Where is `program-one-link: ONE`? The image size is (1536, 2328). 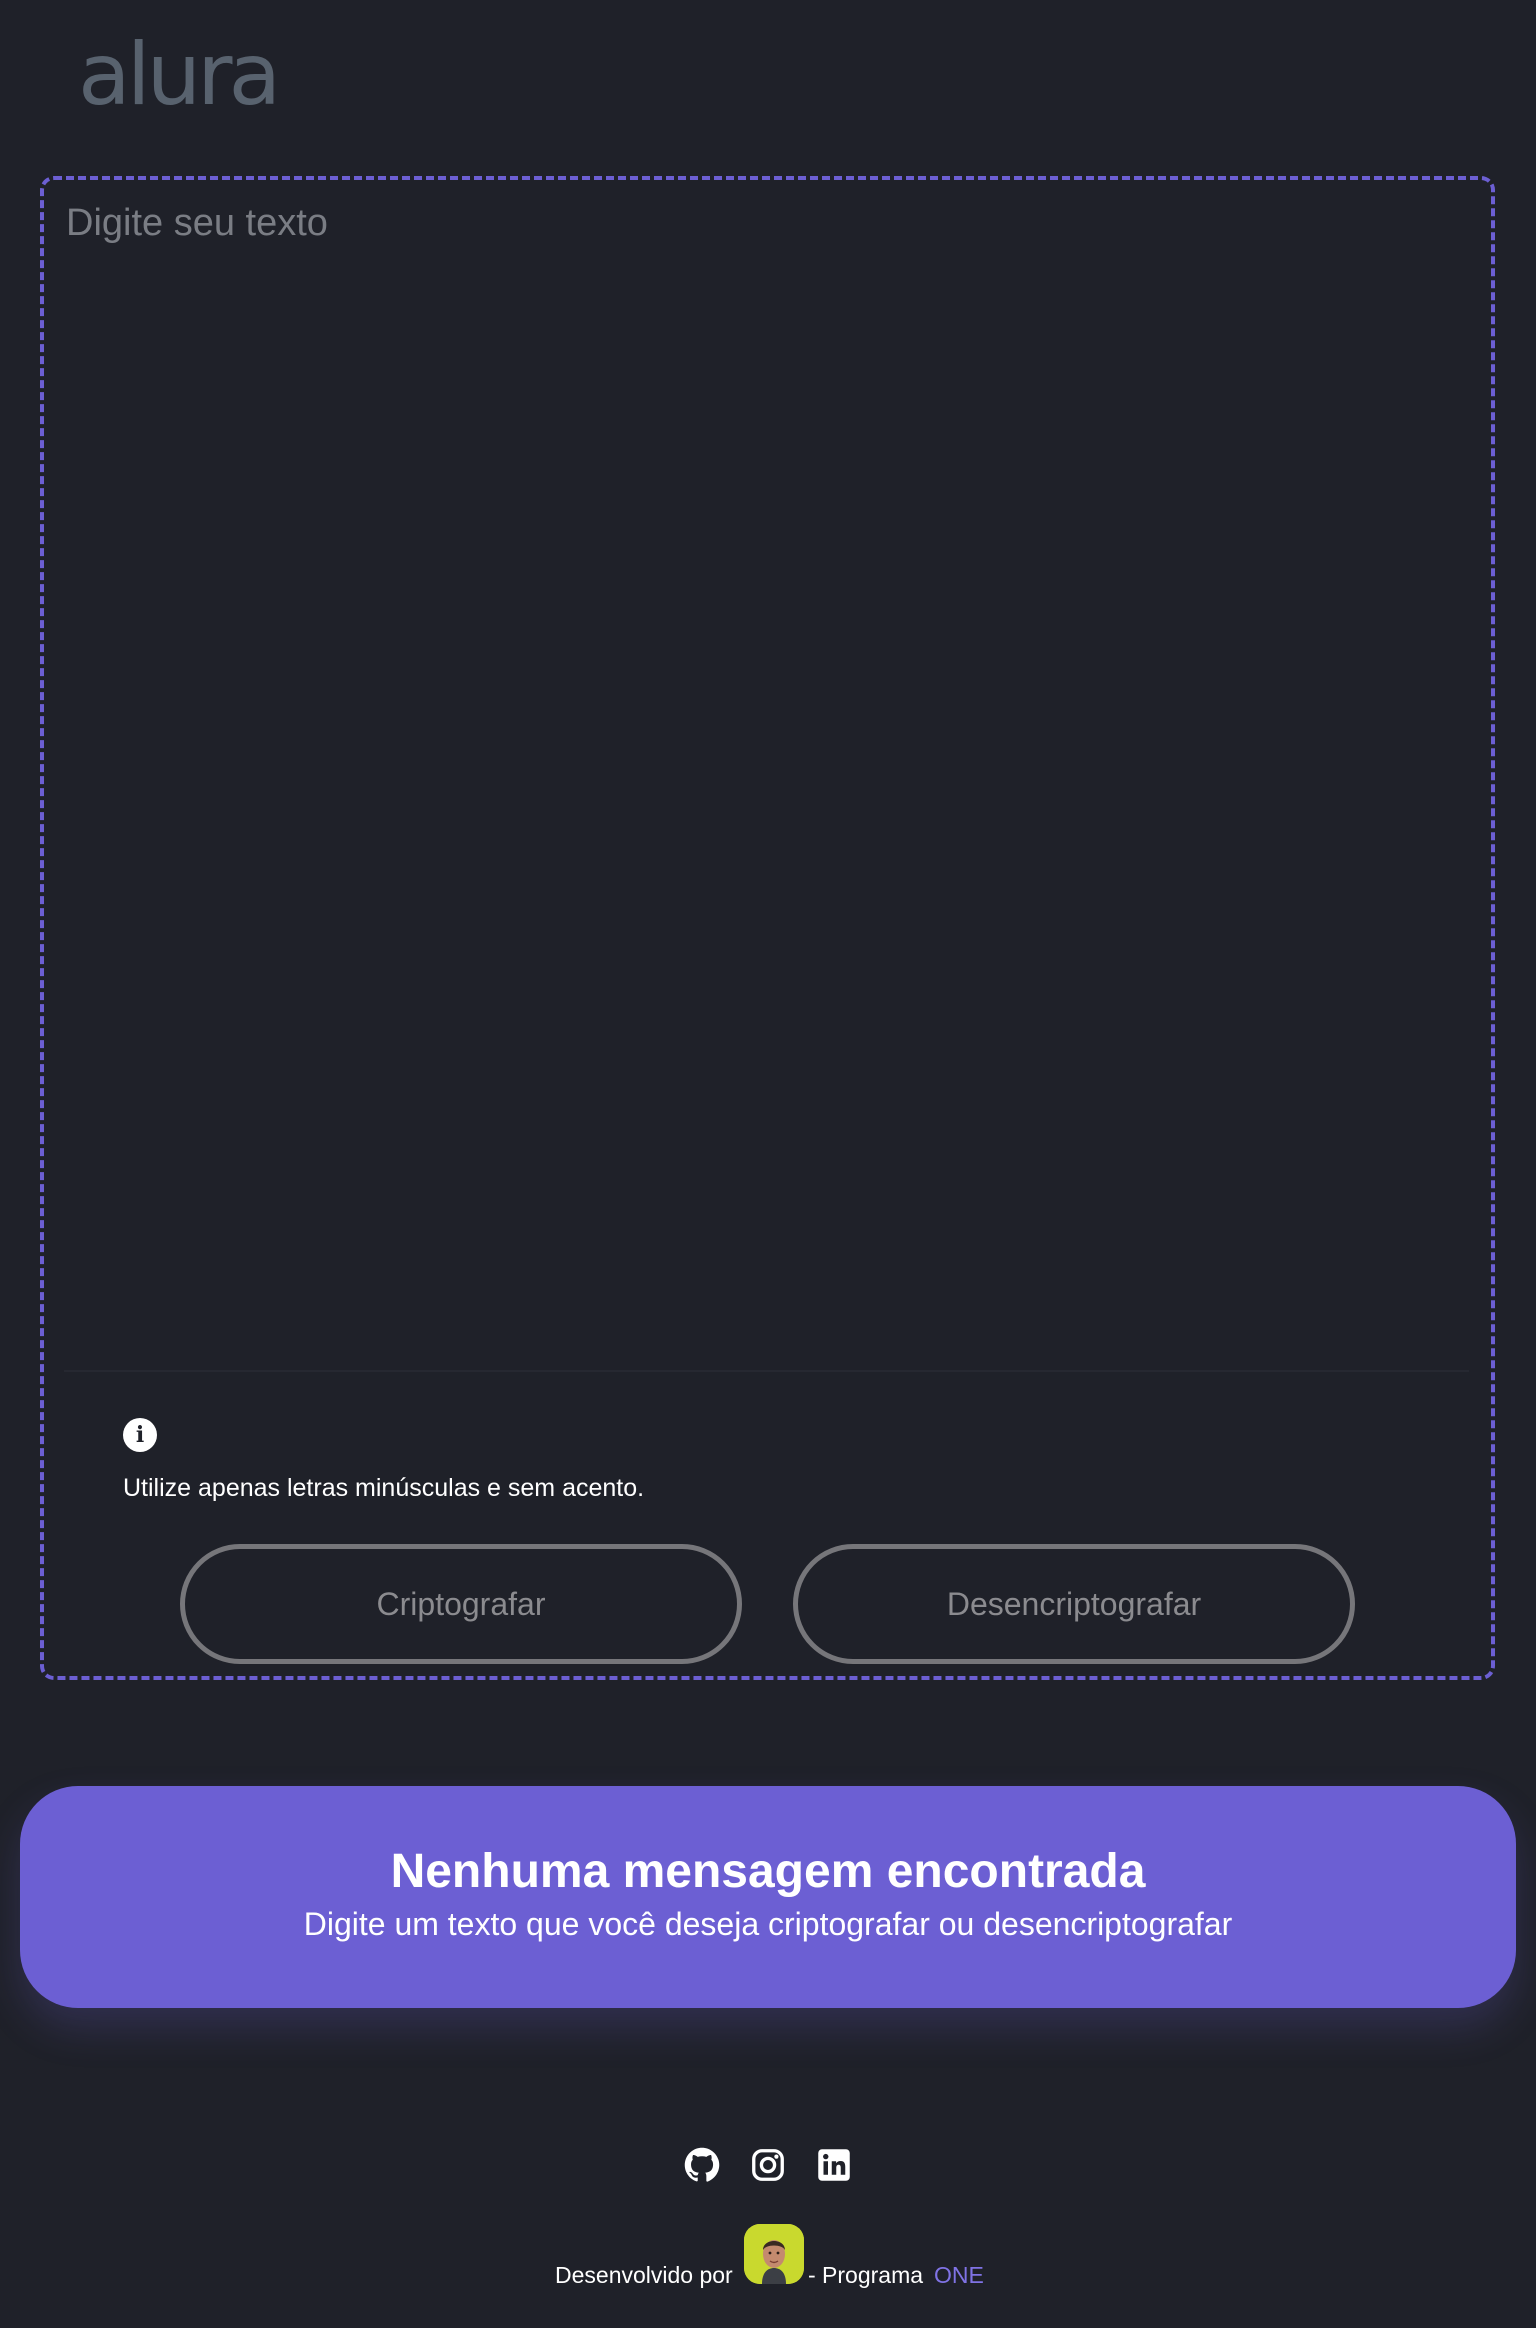
program-one-link: ONE is located at coordinates (959, 2275).